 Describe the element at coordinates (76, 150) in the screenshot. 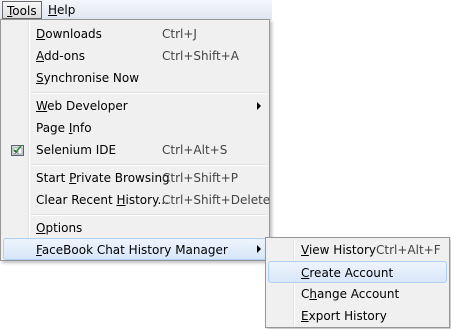

I see `selenium-label: Selenium IDE` at that location.